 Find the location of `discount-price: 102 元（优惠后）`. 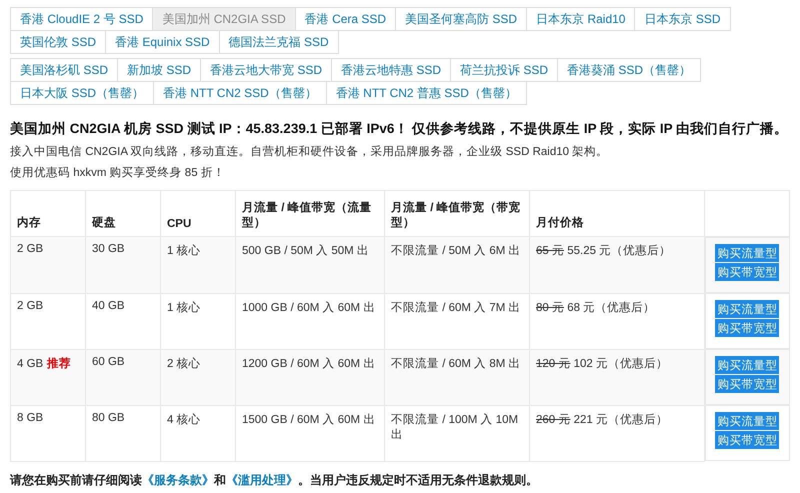

discount-price: 102 元（优惠后） is located at coordinates (621, 364).